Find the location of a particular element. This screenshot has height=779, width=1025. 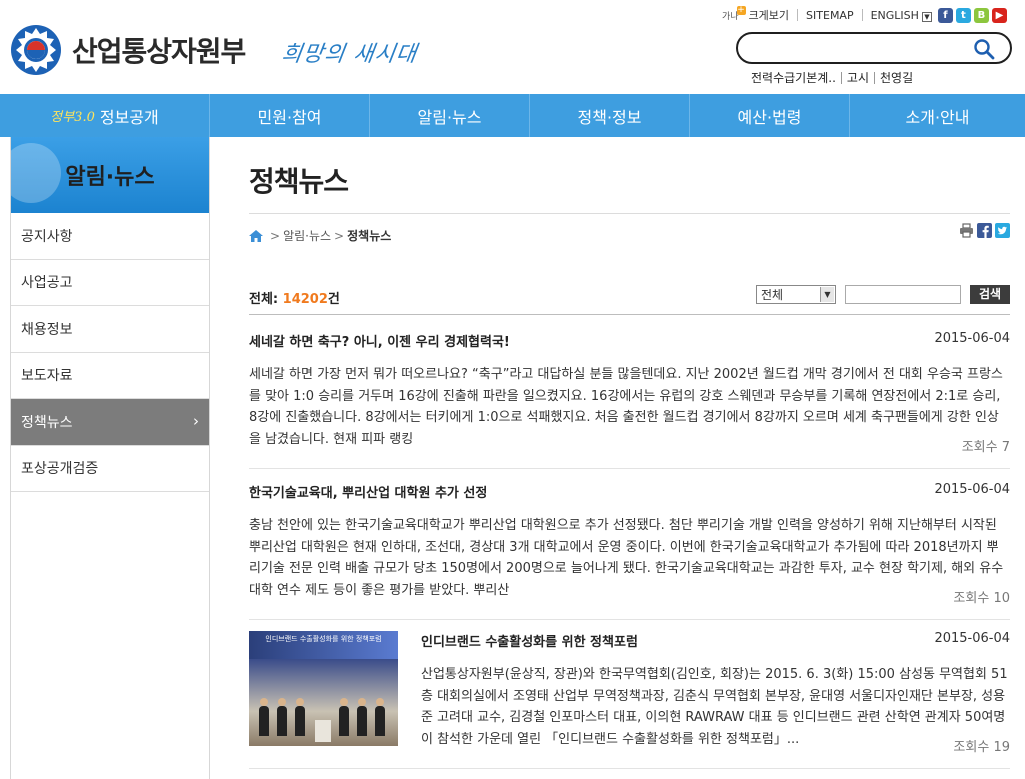

thumbnail-caption: 인디브랜드 수출활성화를 위한 정책포럼 is located at coordinates (323, 639).